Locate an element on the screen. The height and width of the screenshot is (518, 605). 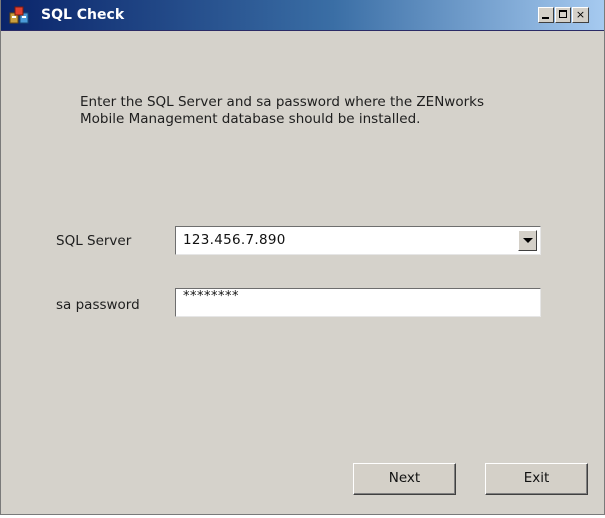
close-button: × is located at coordinates (580, 15).